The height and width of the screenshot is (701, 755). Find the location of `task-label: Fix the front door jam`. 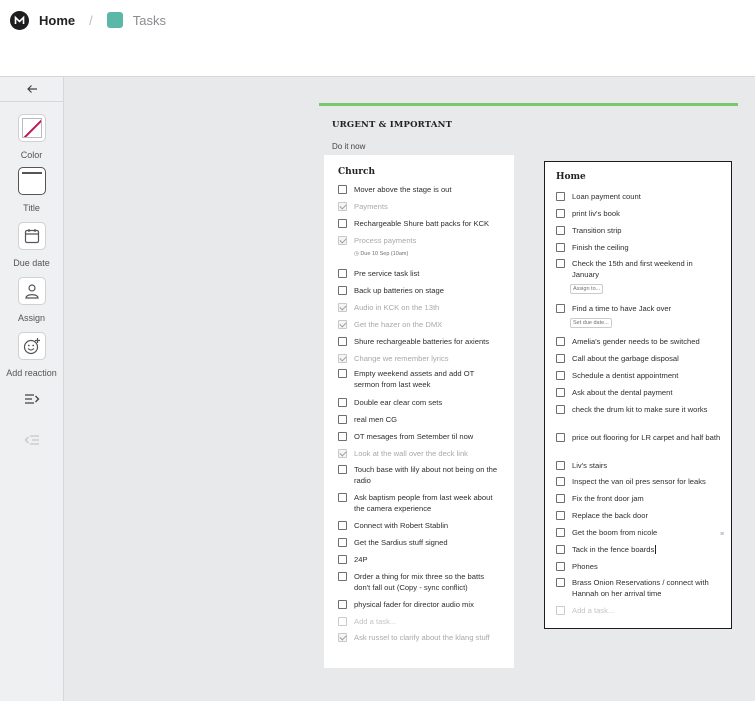

task-label: Fix the front door jam is located at coordinates (608, 498).